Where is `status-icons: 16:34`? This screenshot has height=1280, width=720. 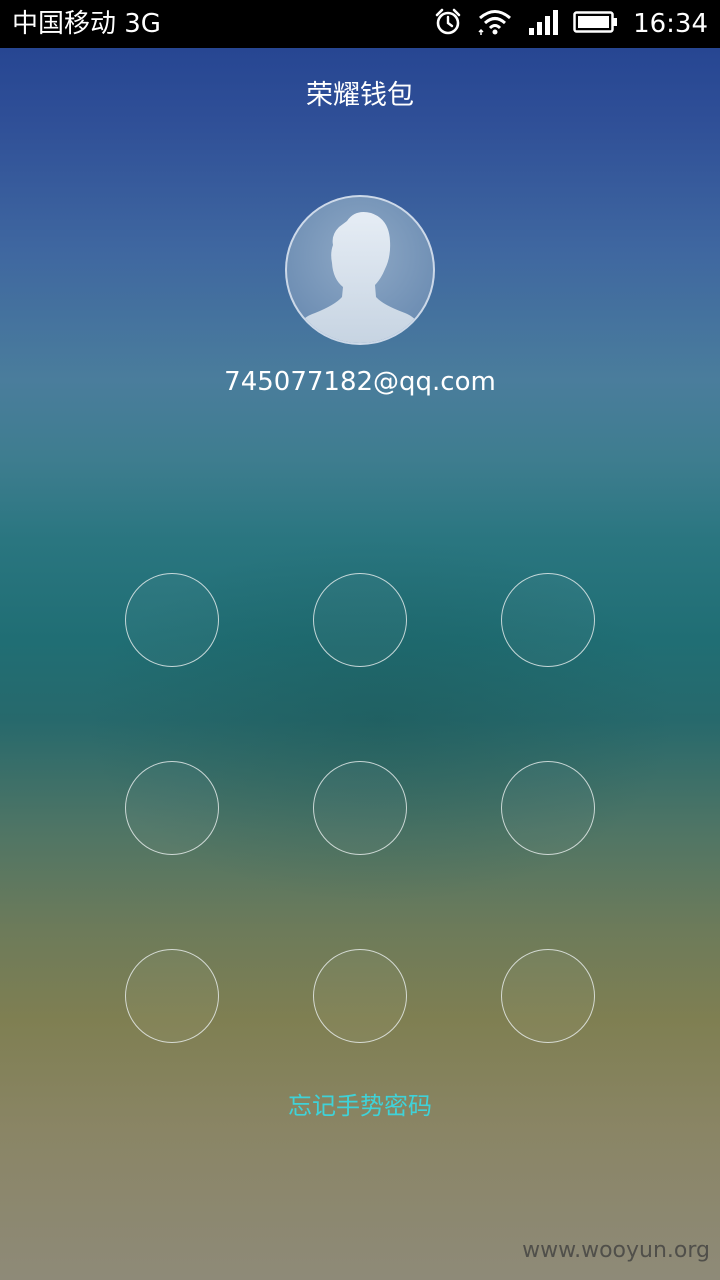 status-icons: 16:34 is located at coordinates (570, 24).